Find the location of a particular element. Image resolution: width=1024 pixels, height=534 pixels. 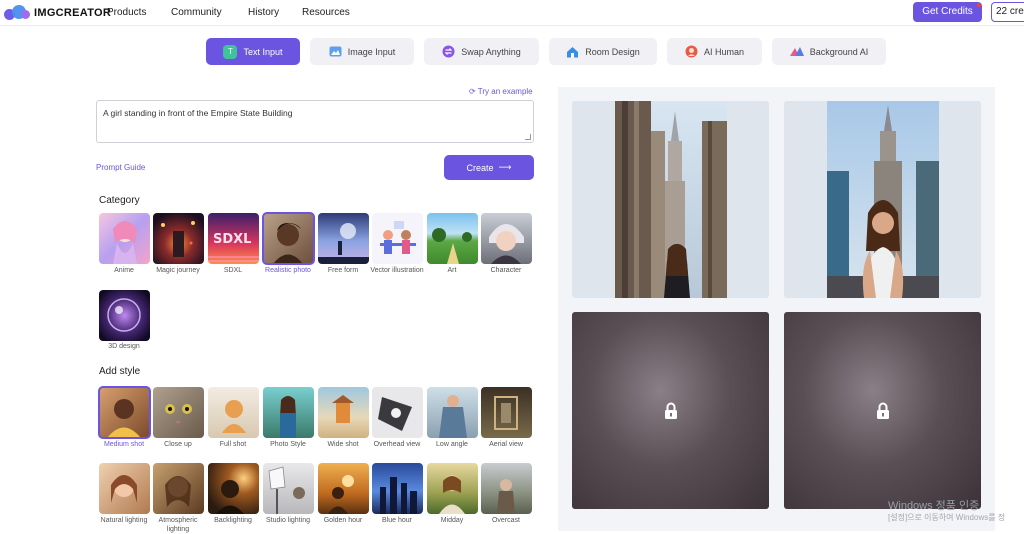

style-label: Photo Style is located at coordinates (288, 444).